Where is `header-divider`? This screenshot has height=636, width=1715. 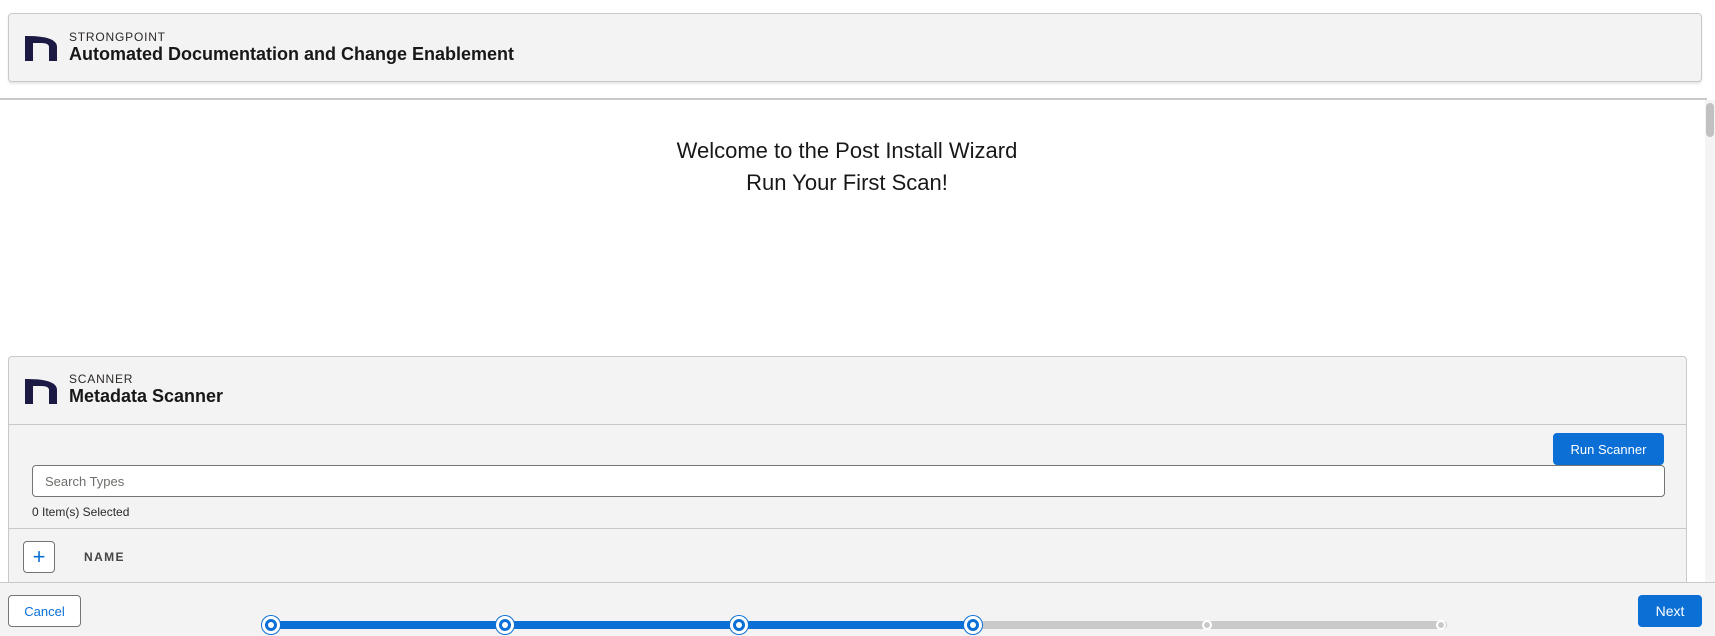 header-divider is located at coordinates (853, 99).